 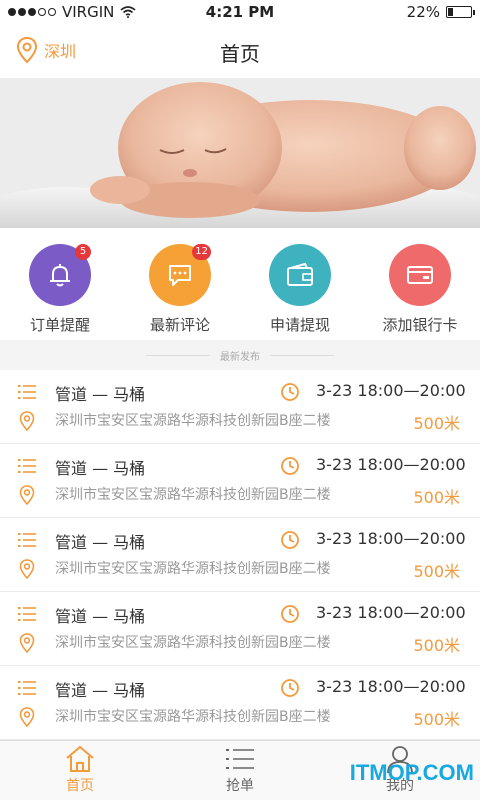 I want to click on quick-add-bank-card: 添加银行卡, so click(x=420, y=284).